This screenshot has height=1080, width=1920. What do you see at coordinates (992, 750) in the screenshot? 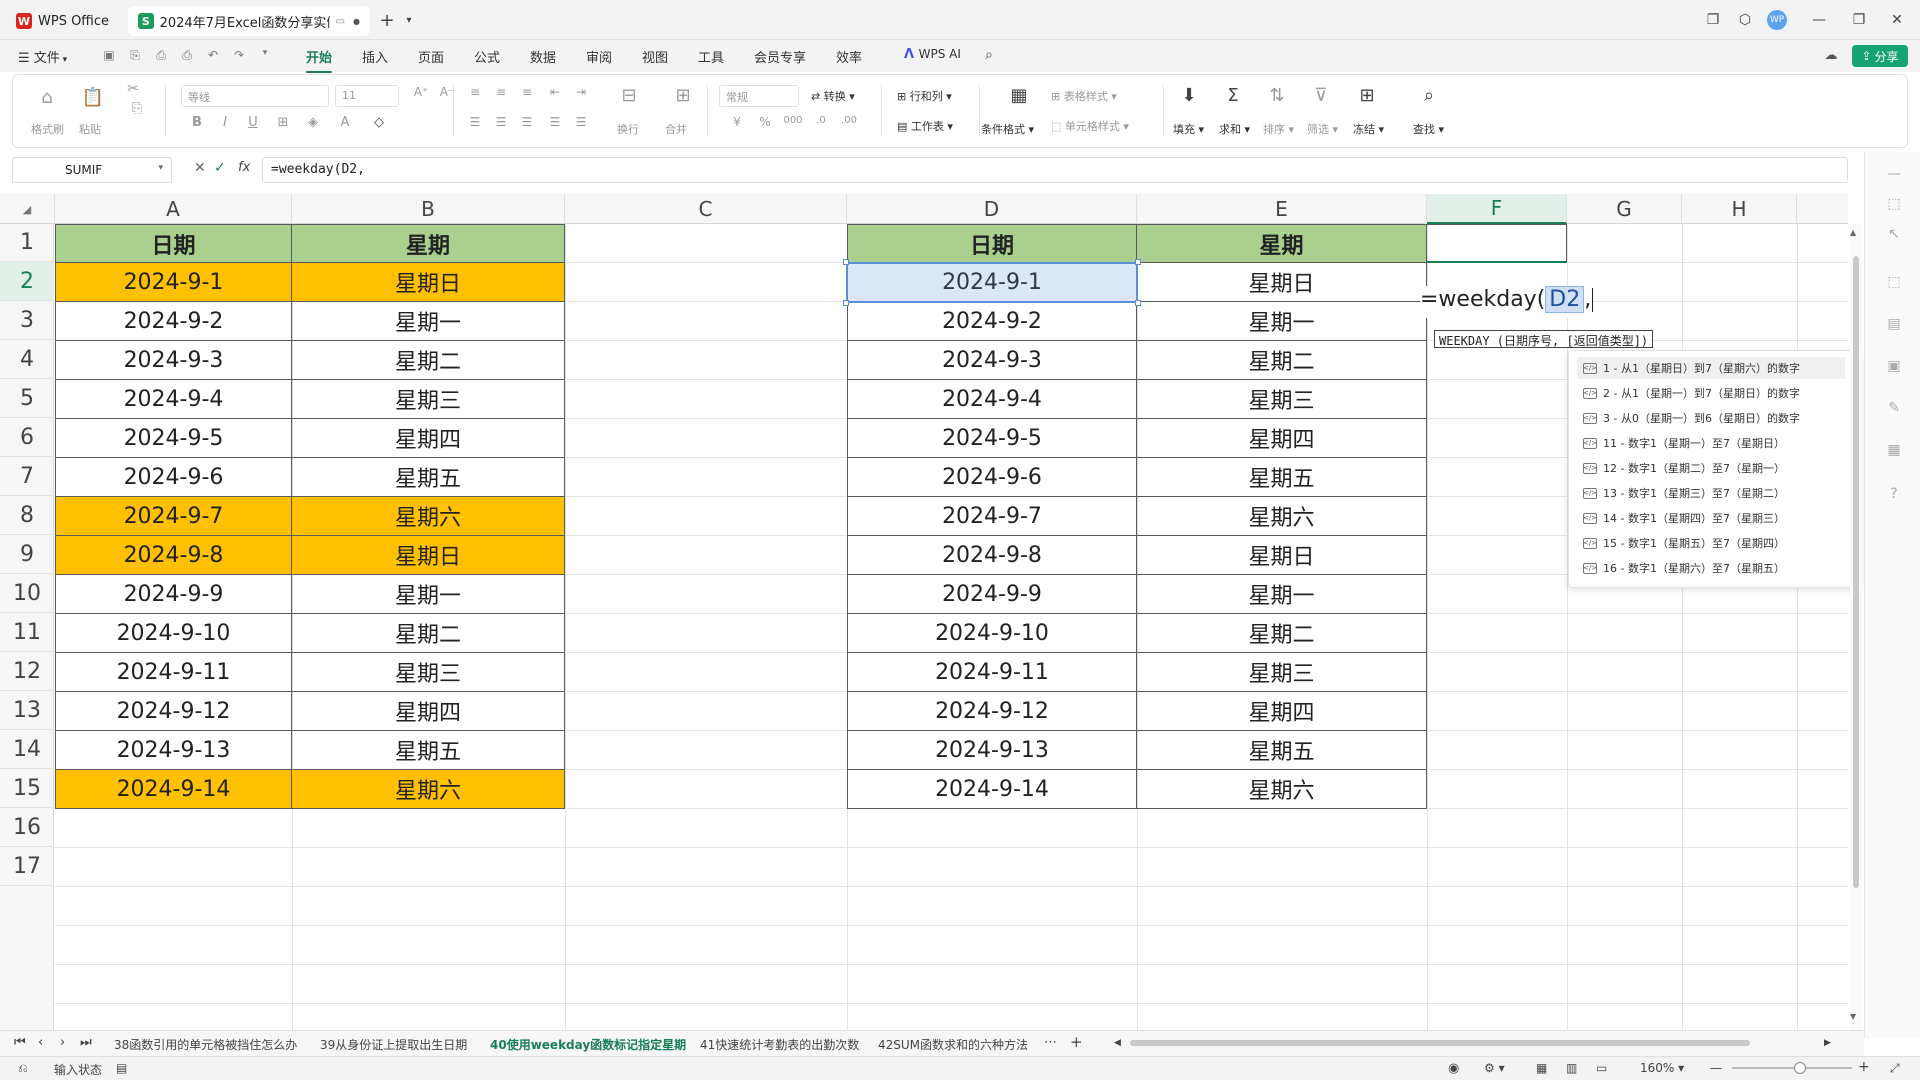
I see `cell-d14: 2024-9-13` at bounding box center [992, 750].